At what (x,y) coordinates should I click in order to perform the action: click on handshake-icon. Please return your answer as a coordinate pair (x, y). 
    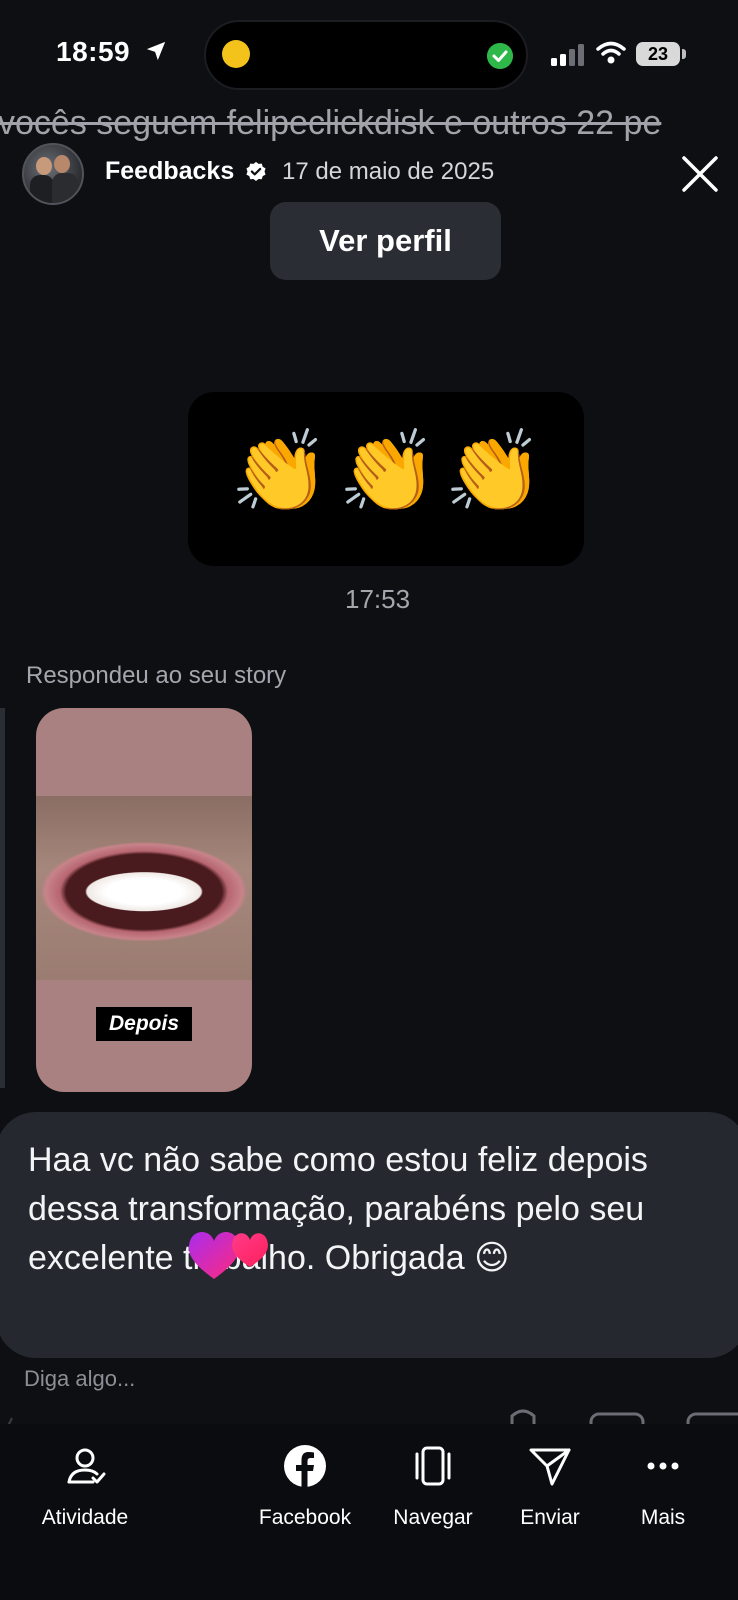
    Looking at the image, I should click on (236, 54).